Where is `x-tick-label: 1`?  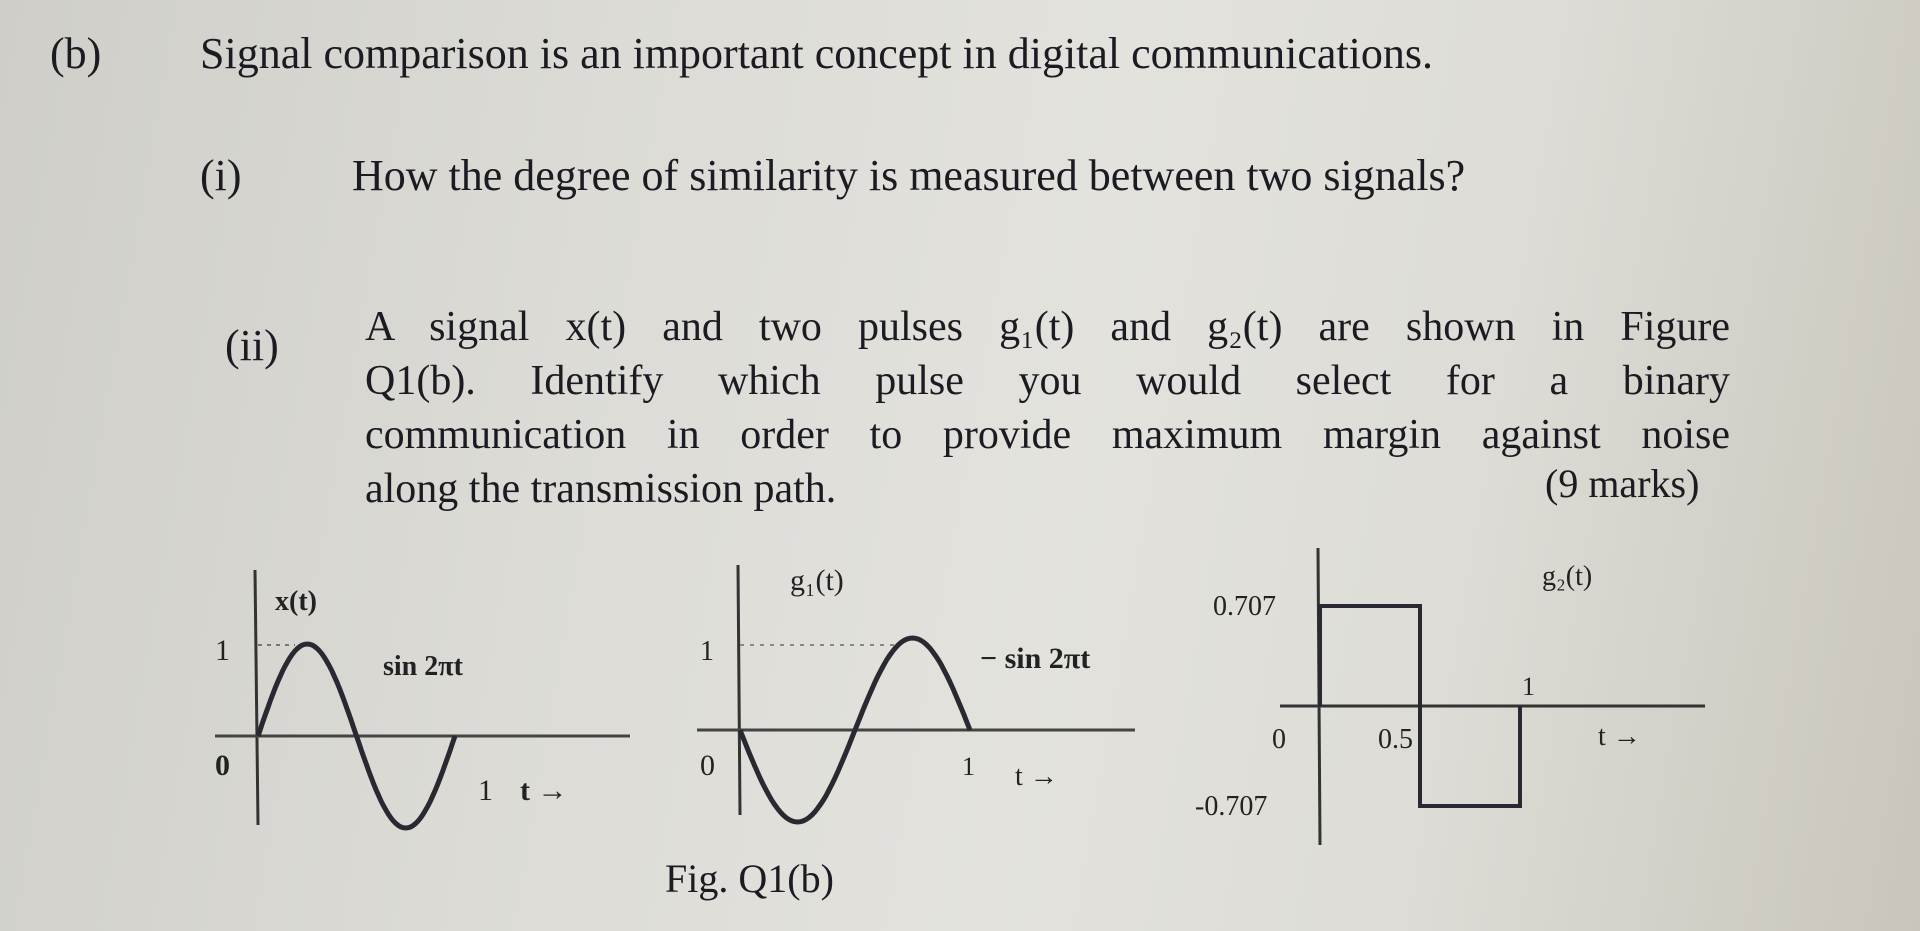 x-tick-label: 1 is located at coordinates (1528, 686).